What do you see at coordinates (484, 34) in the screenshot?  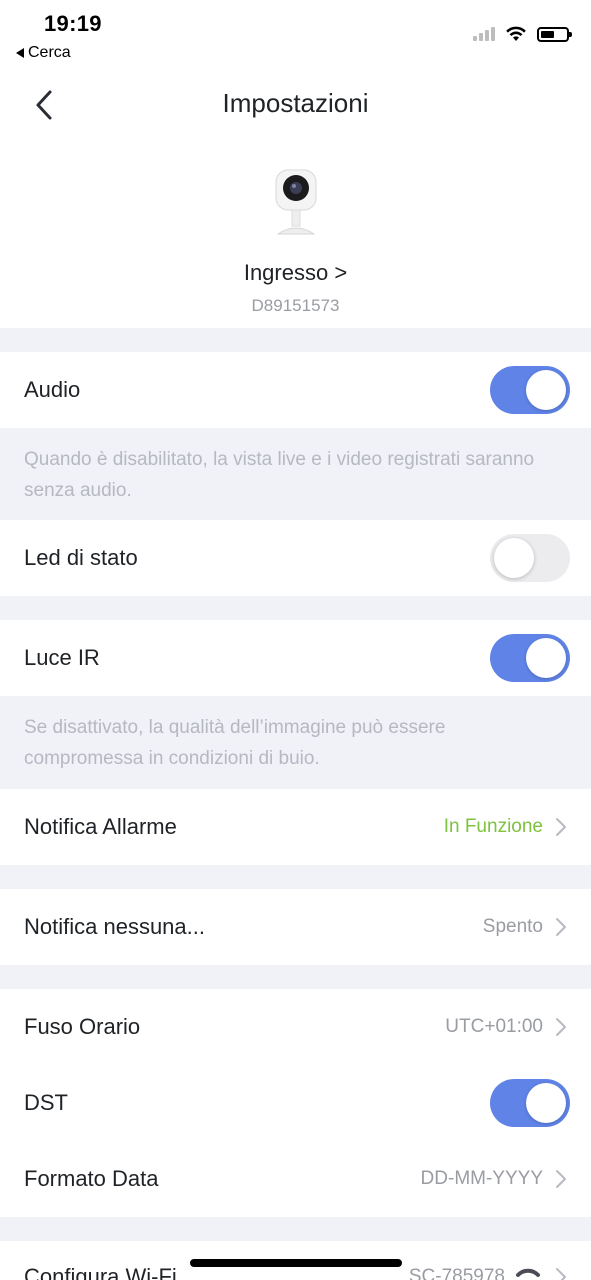 I see `cellular-signal-icon` at bounding box center [484, 34].